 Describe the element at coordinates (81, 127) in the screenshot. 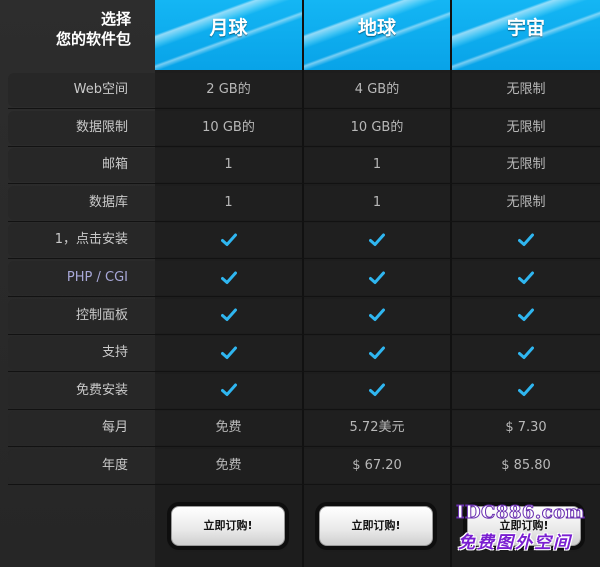

I see `feature-label: 数据限制` at that location.